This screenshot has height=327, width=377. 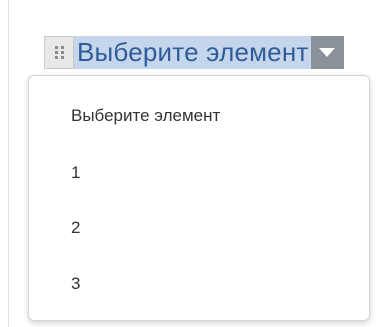 What do you see at coordinates (75, 173) in the screenshot?
I see `menu-item-1: 1` at bounding box center [75, 173].